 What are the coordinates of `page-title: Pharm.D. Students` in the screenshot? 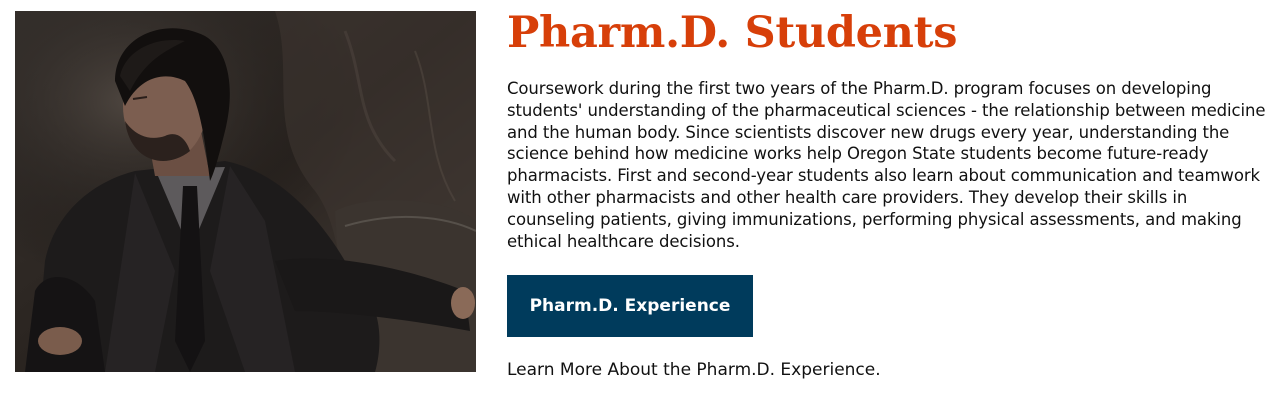 It's located at (732, 33).